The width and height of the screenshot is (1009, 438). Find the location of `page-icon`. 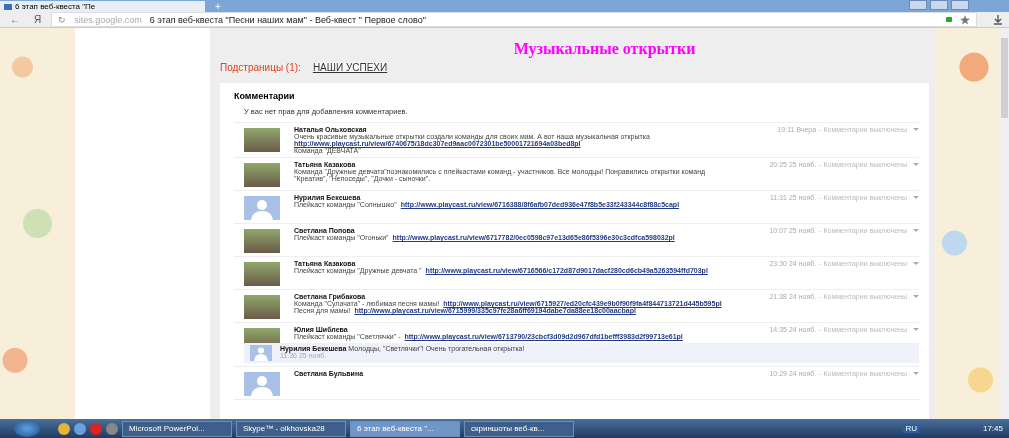

page-icon is located at coordinates (8, 6).